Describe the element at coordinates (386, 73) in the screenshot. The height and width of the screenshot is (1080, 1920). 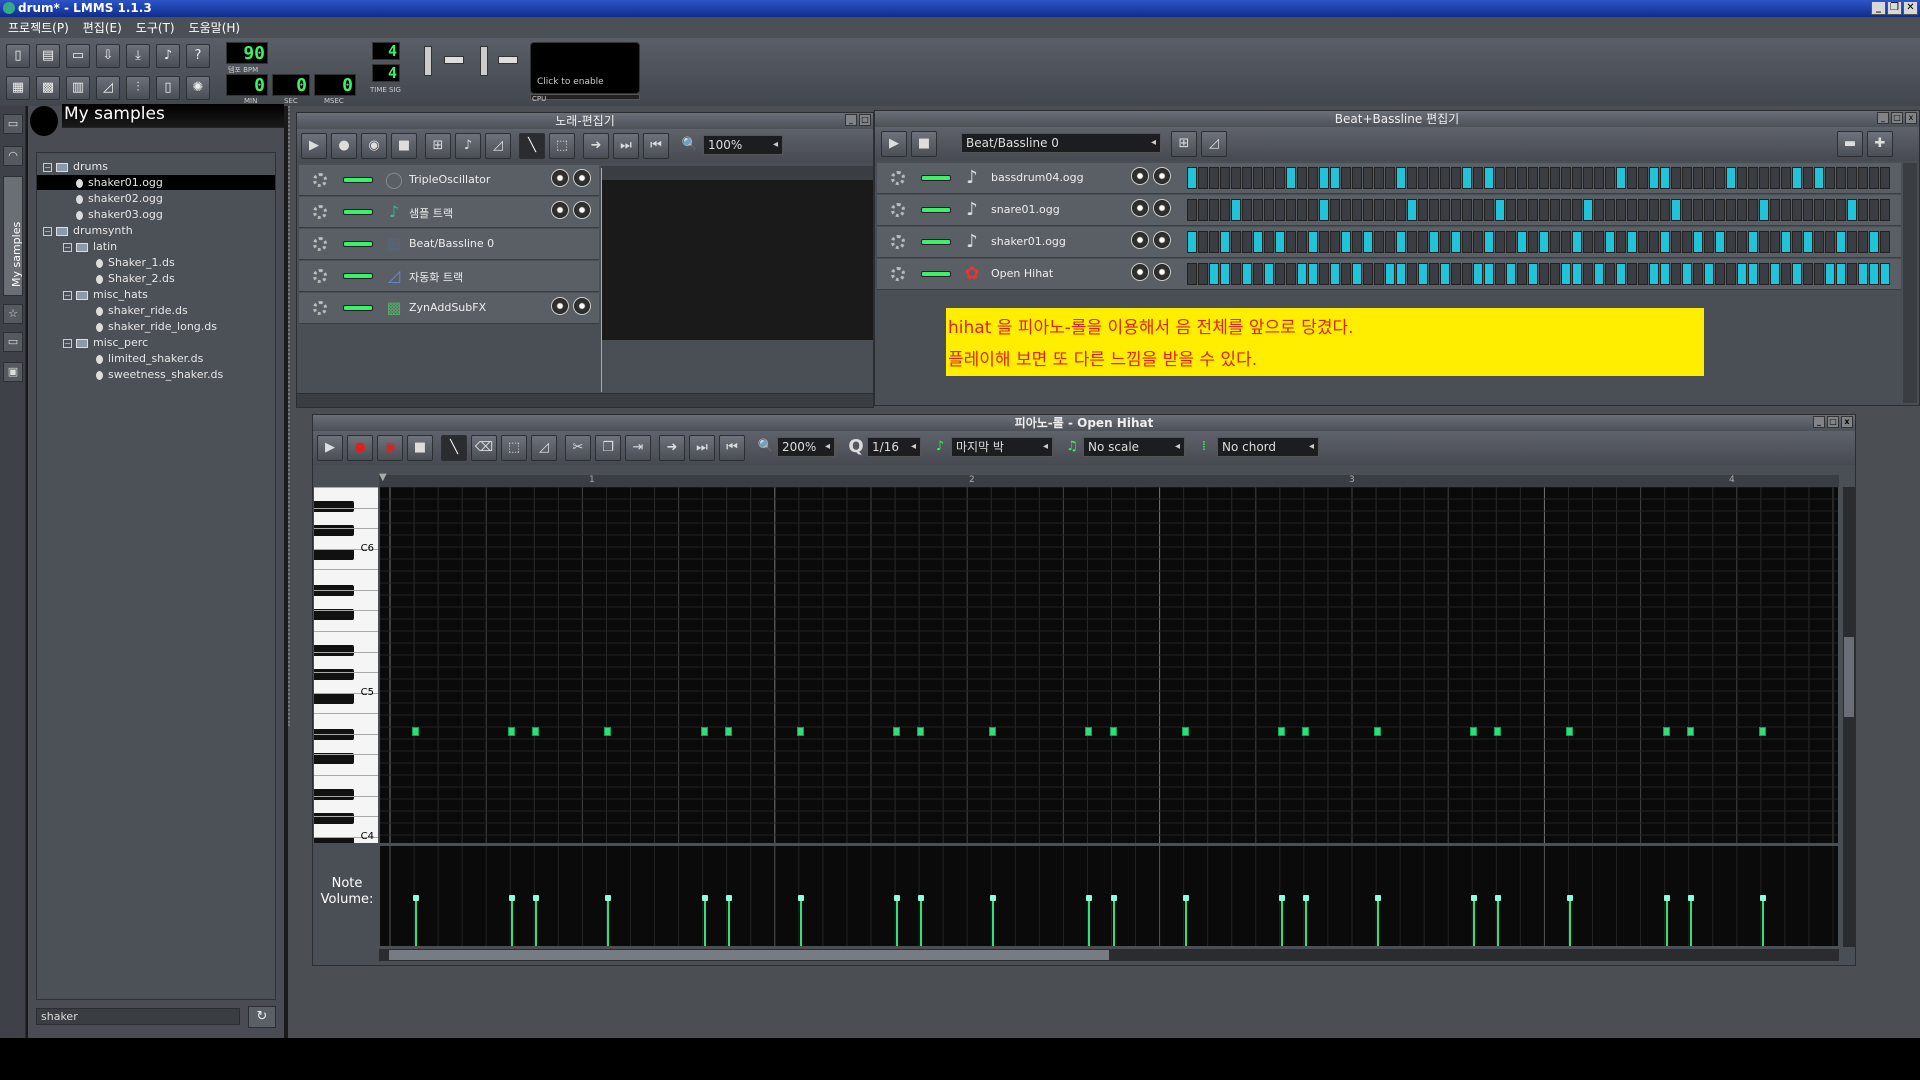
I see `time-sig-denominator: 4` at that location.